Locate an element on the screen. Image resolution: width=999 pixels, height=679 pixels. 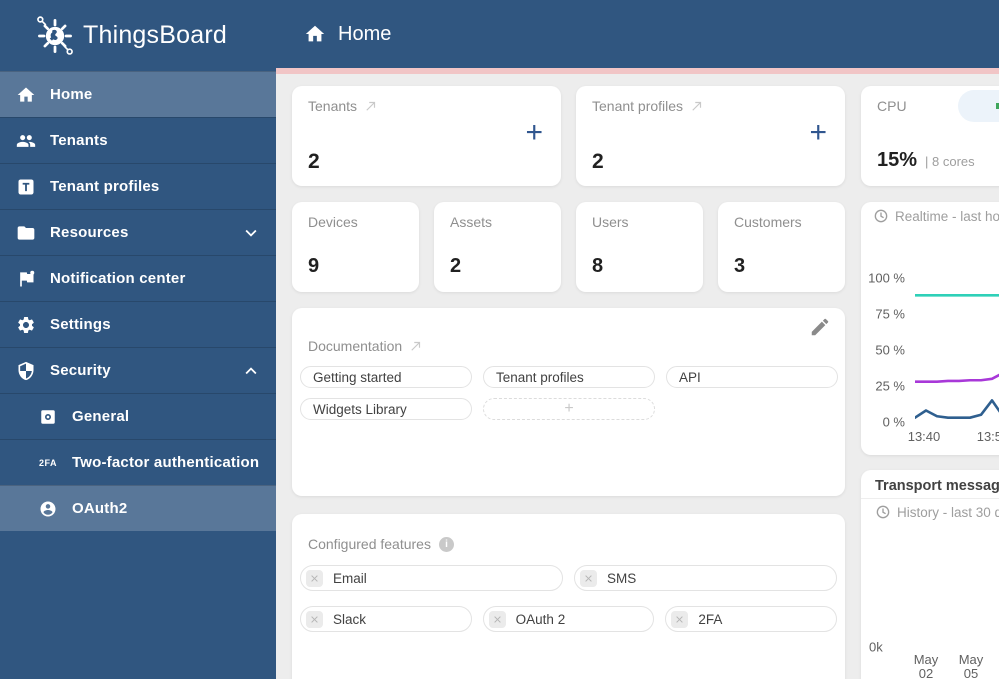
tenants-card: Tenants + 2 is located at coordinates (426, 136).